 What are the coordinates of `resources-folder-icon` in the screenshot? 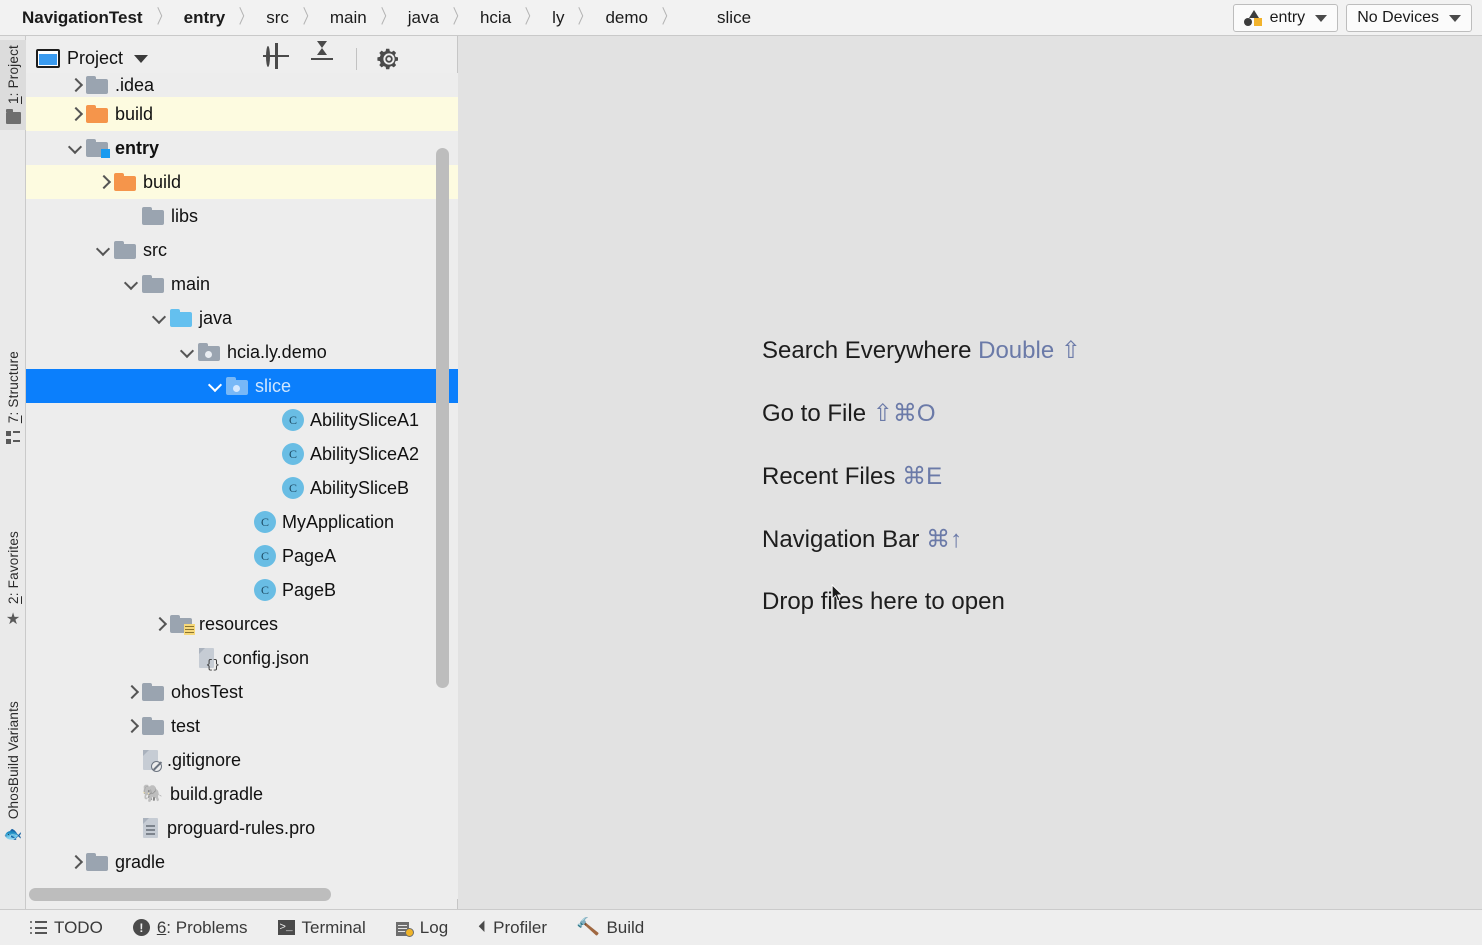 It's located at (182, 625).